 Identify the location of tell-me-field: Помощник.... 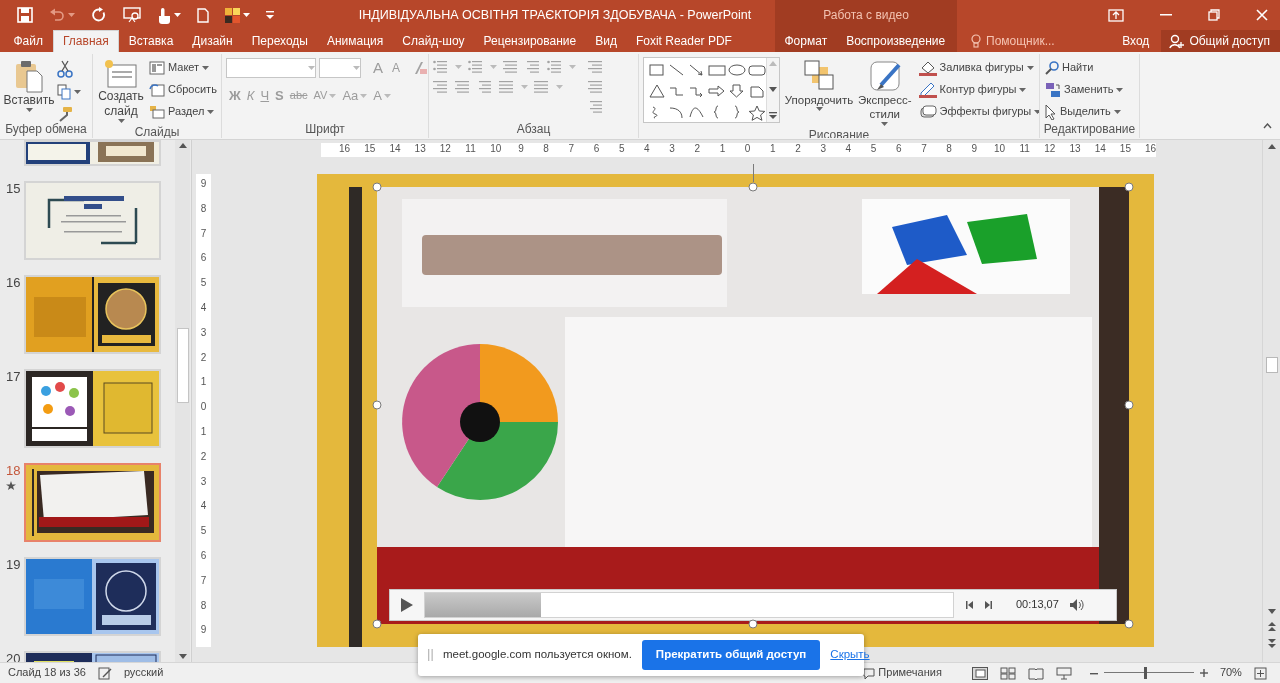
(1013, 41).